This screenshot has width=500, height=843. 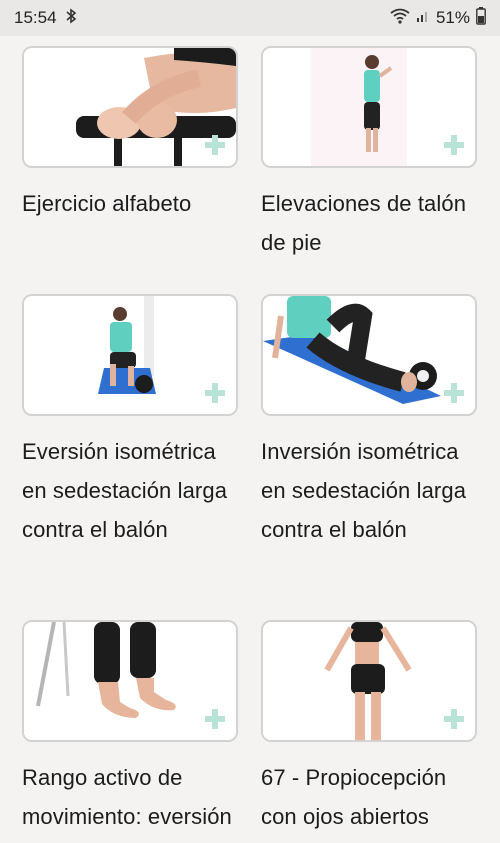 What do you see at coordinates (452, 17) in the screenshot?
I see `battery-percent: 51%` at bounding box center [452, 17].